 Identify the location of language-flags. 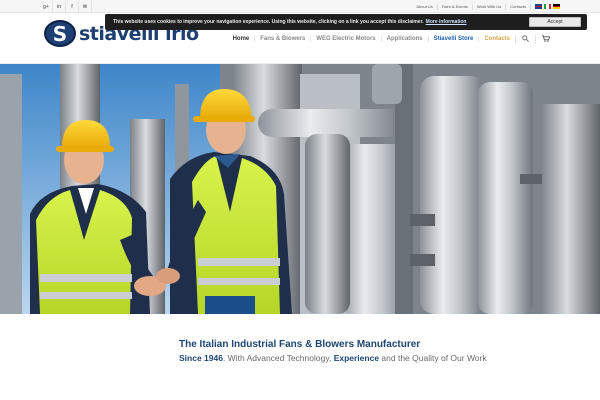
(545, 7).